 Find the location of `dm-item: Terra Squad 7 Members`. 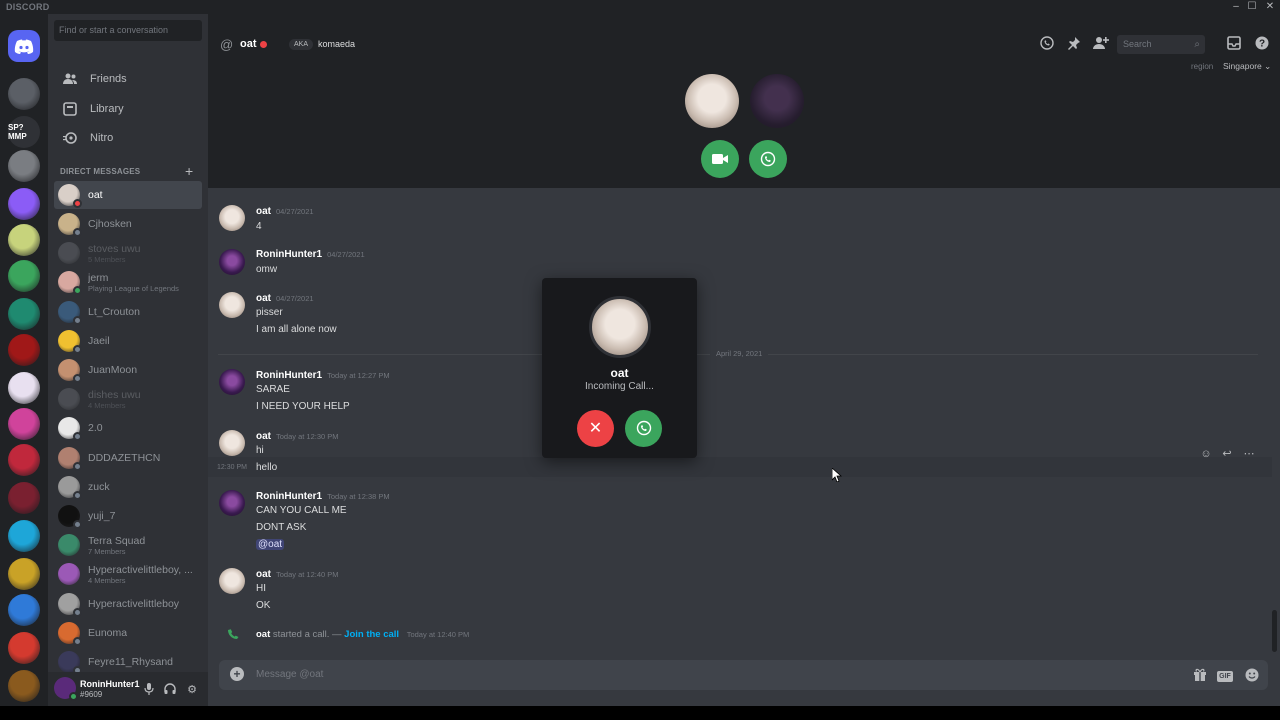

dm-item: Terra Squad 7 Members is located at coordinates (128, 545).